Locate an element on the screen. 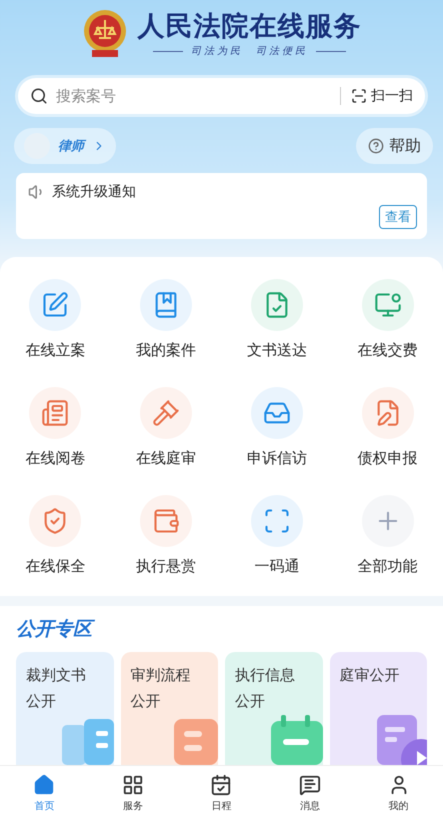 The image size is (443, 820). service-item: 债权申报 is located at coordinates (387, 427).